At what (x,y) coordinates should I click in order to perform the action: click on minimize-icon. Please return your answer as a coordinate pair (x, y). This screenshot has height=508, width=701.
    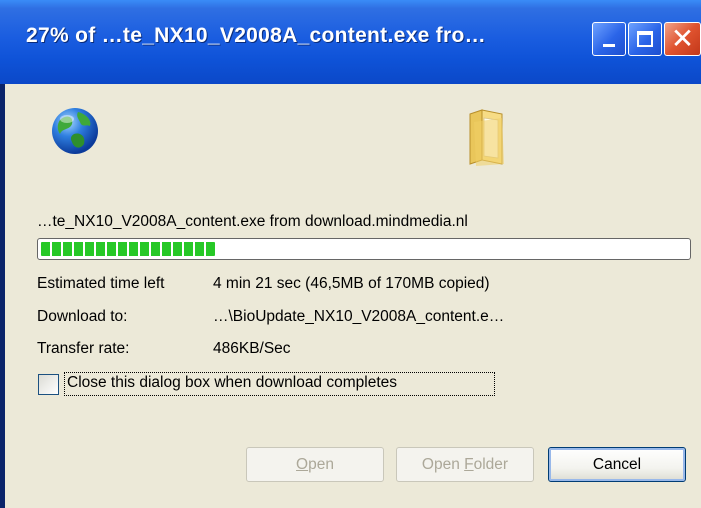
    Looking at the image, I should click on (609, 45).